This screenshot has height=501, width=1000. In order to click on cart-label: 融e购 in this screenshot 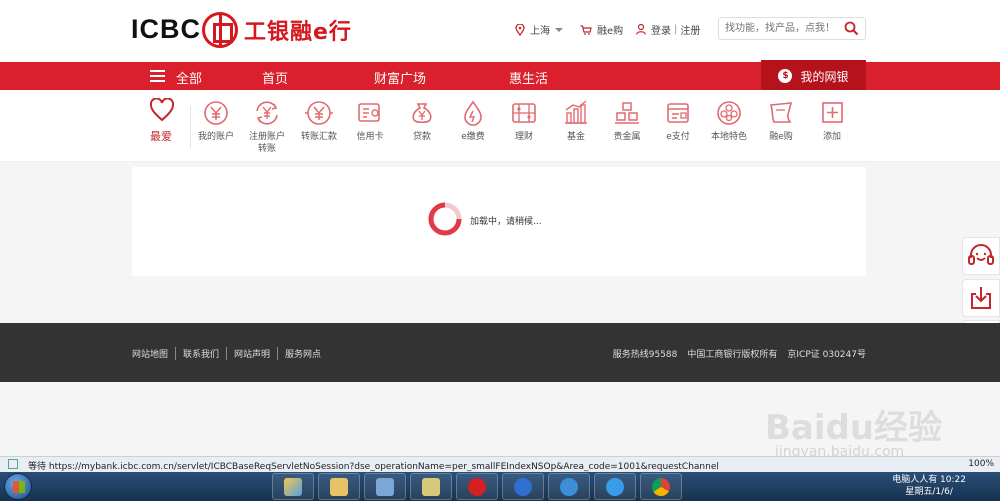, I will do `click(610, 31)`.